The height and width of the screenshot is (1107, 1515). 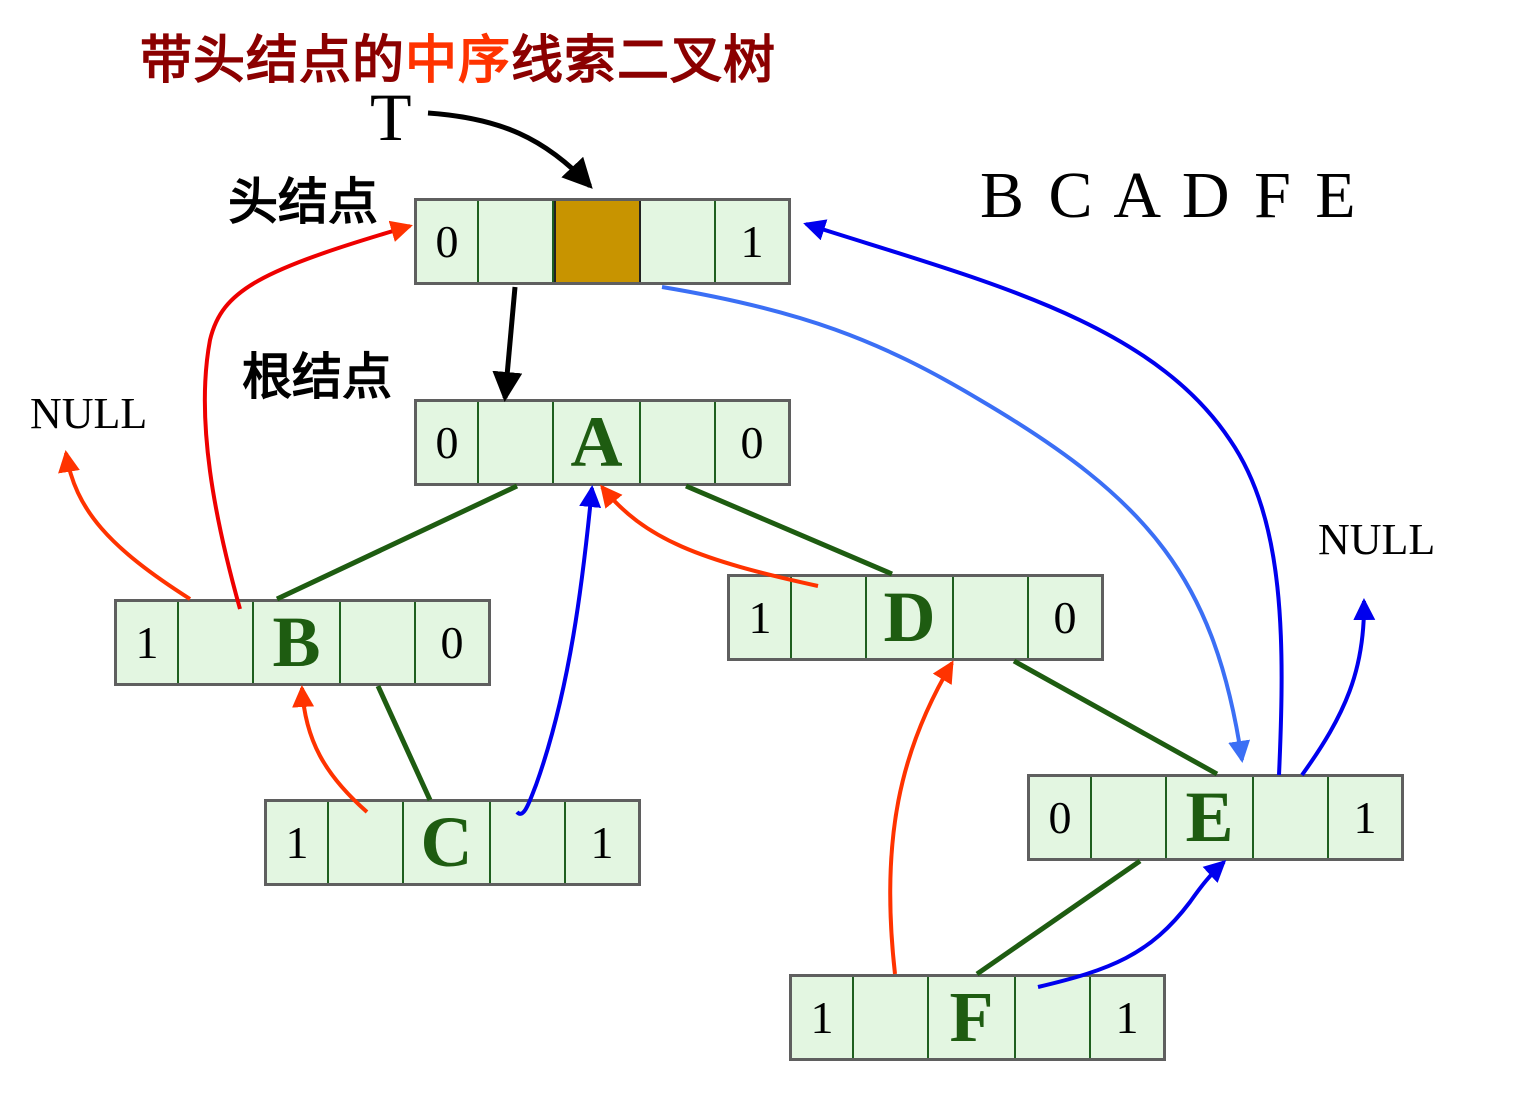 I want to click on thread-f-succ-e, so click(x=1132, y=924).